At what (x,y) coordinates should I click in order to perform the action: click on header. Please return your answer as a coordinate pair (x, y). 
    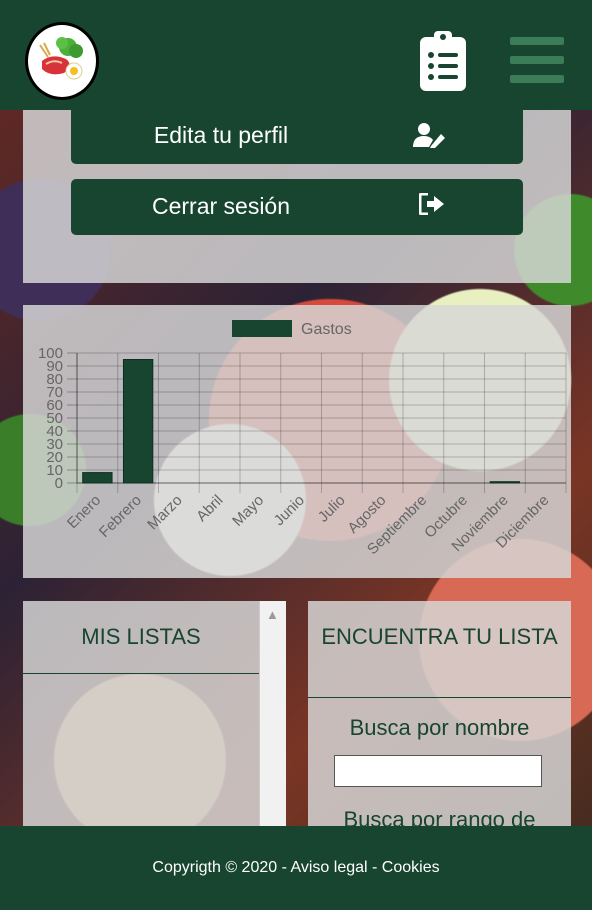
    Looking at the image, I should click on (296, 55).